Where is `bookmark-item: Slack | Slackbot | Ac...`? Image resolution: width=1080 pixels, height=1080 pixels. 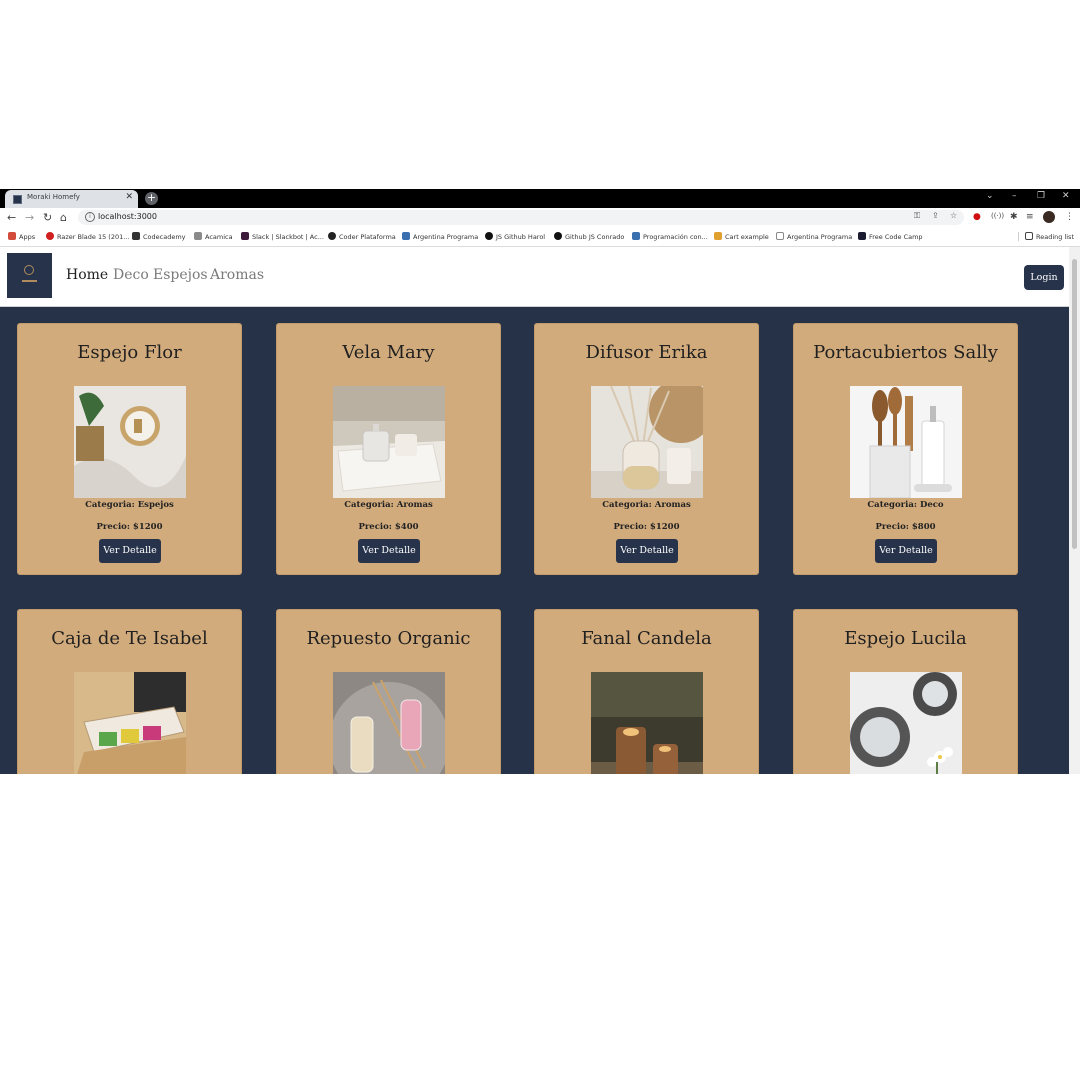
bookmark-item: Slack | Slackbot | Ac... is located at coordinates (282, 236).